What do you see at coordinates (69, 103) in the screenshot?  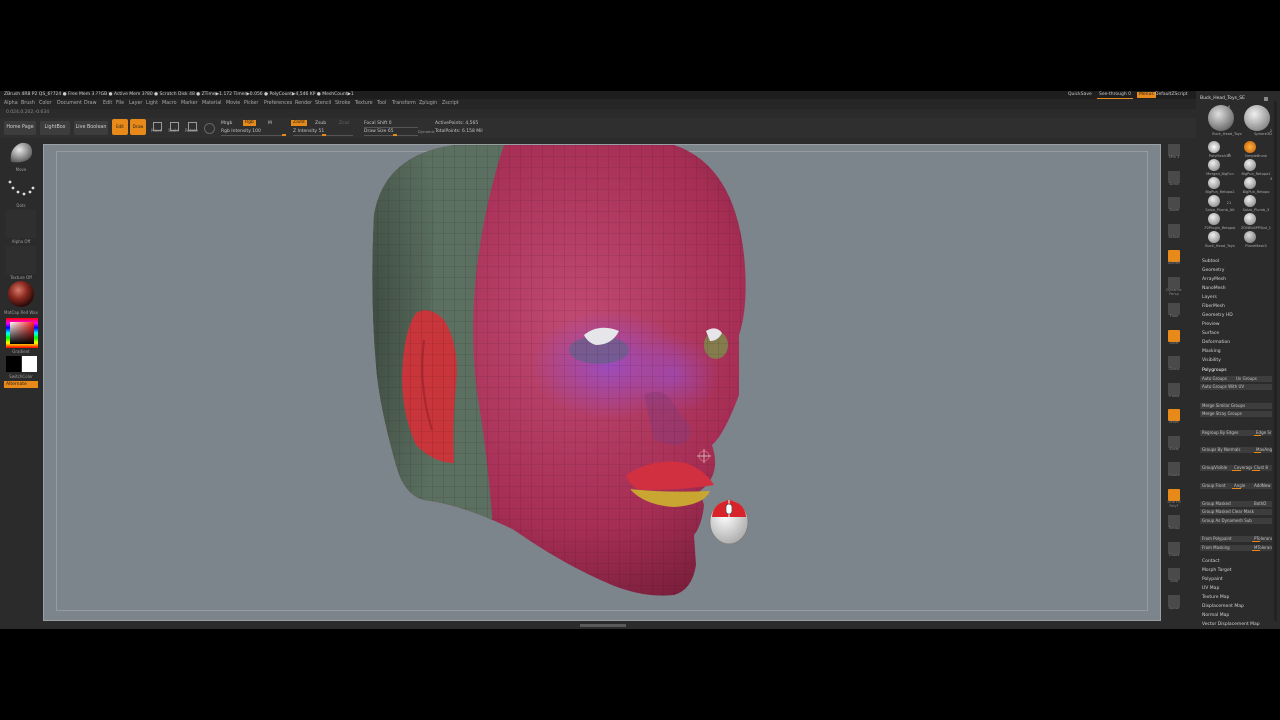 I see `menu-document: Document` at bounding box center [69, 103].